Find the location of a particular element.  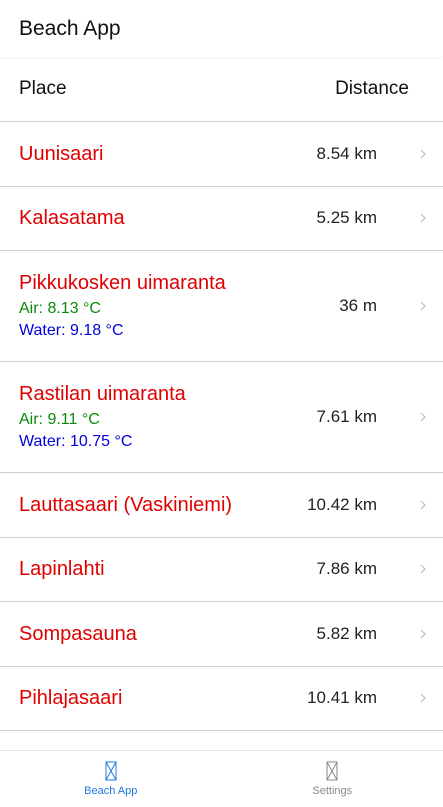

beach-row-sompasauna: Sompasauna 5.82 km is located at coordinates (221, 634).